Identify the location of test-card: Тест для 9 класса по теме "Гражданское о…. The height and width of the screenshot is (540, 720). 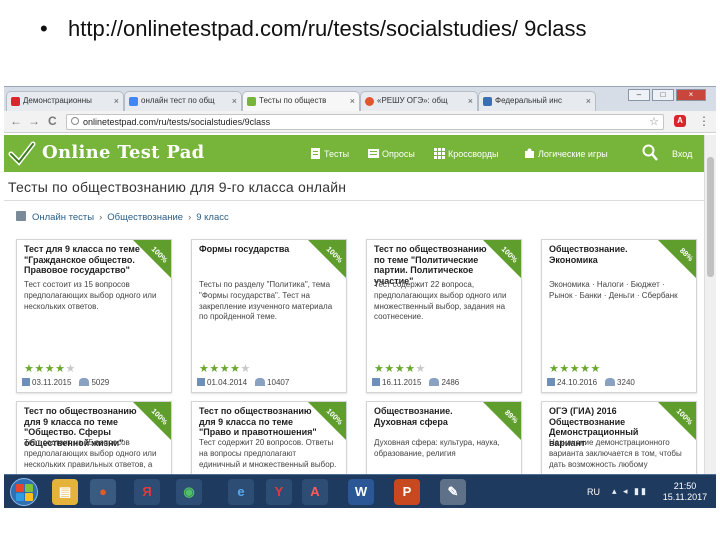
(94, 316).